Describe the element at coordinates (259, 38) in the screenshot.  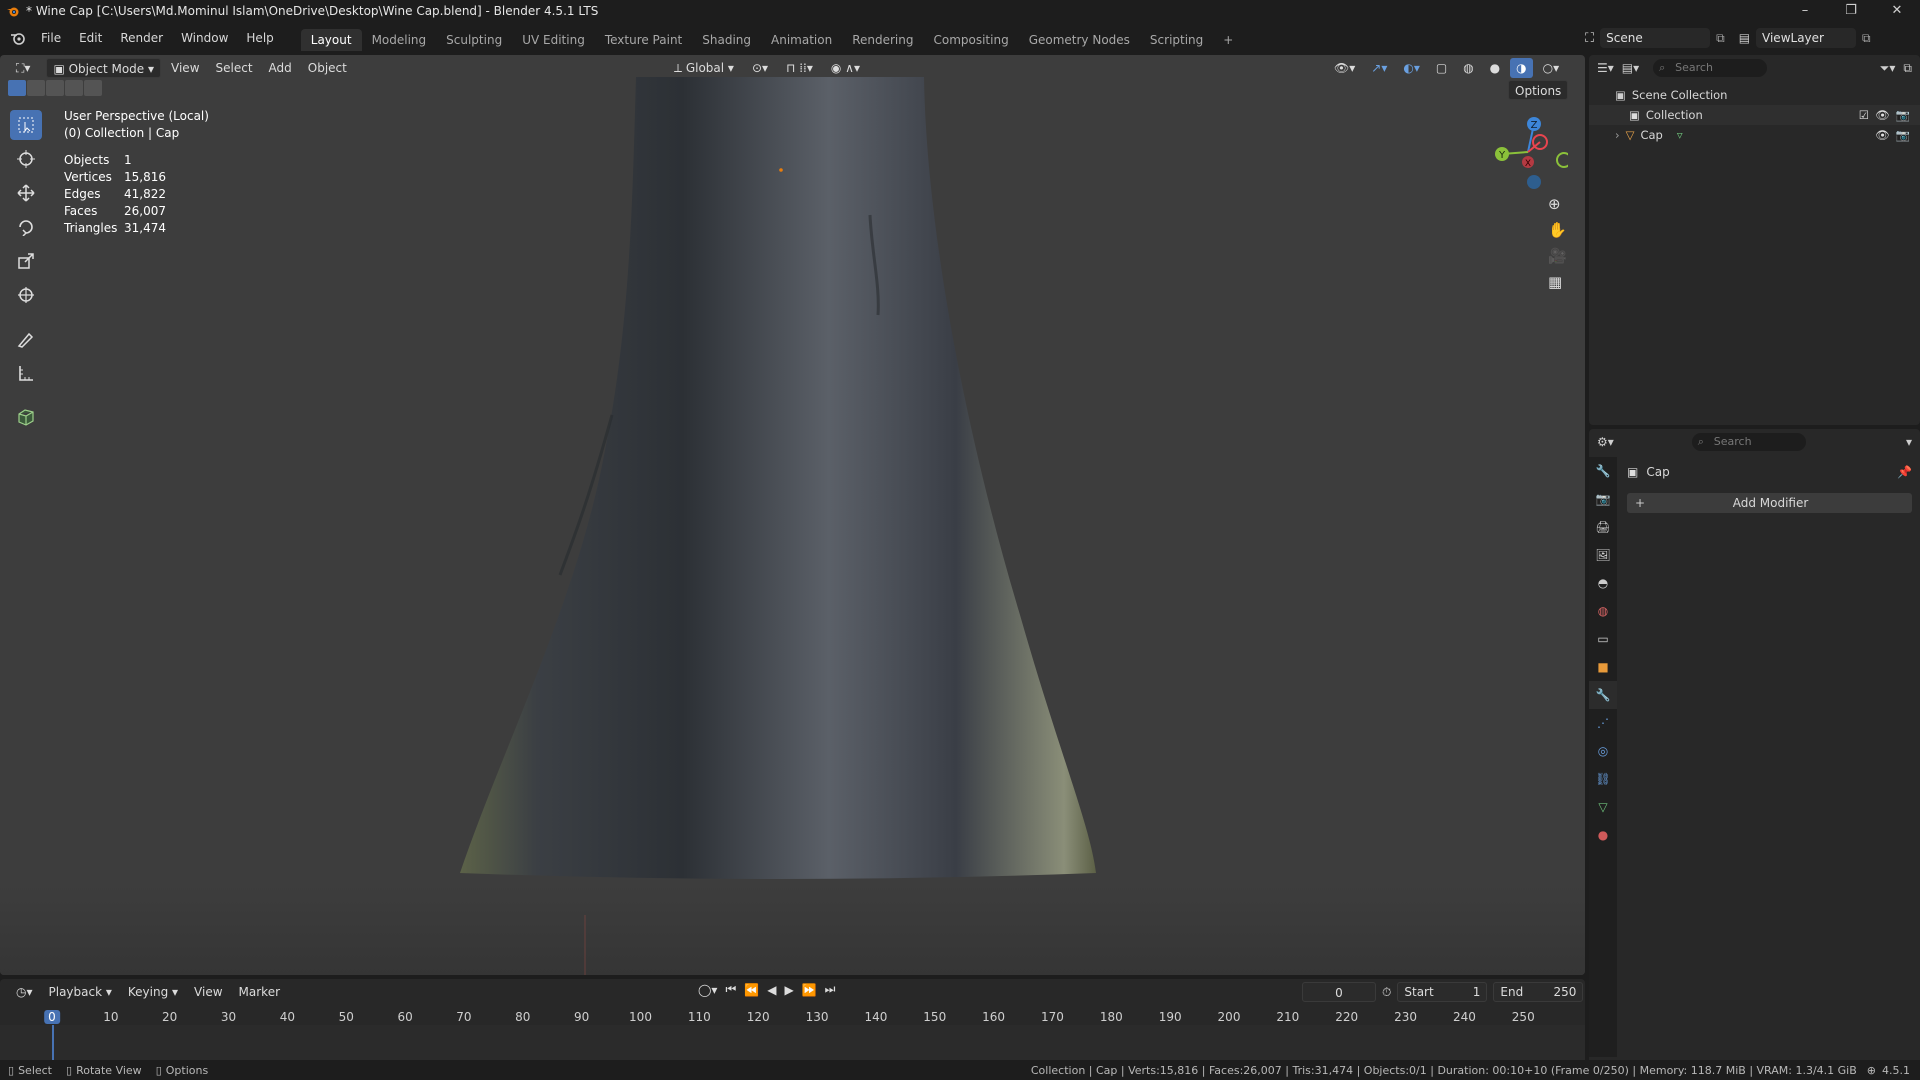
I see `menu-help: Help` at that location.